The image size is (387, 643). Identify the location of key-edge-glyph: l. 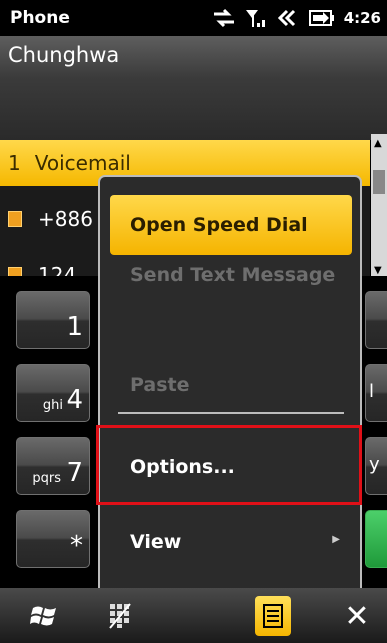
(372, 391).